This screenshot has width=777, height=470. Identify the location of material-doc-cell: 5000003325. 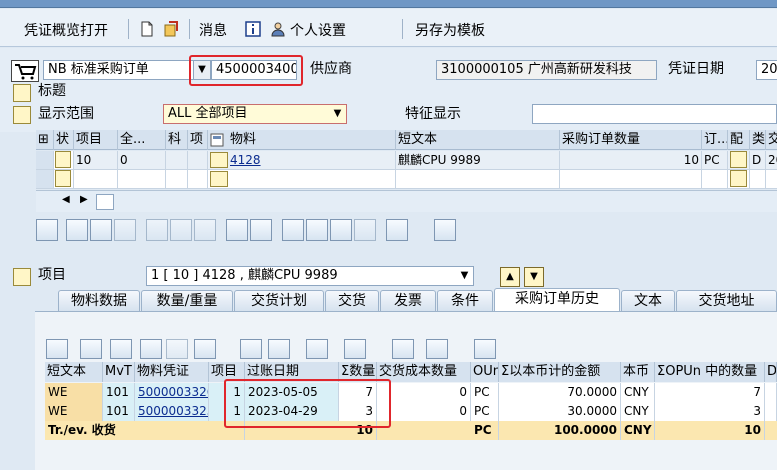
(172, 411).